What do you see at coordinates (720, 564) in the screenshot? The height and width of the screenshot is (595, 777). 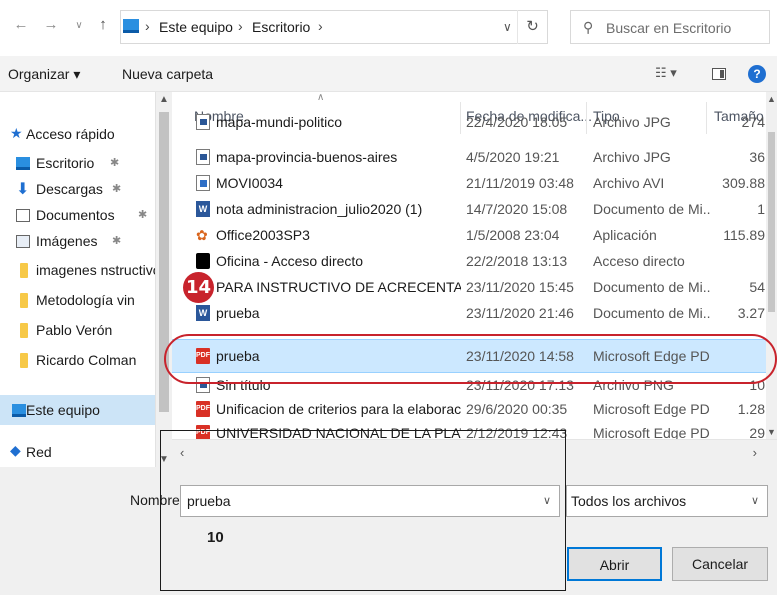 I see `cancel-button: Cancelar` at bounding box center [720, 564].